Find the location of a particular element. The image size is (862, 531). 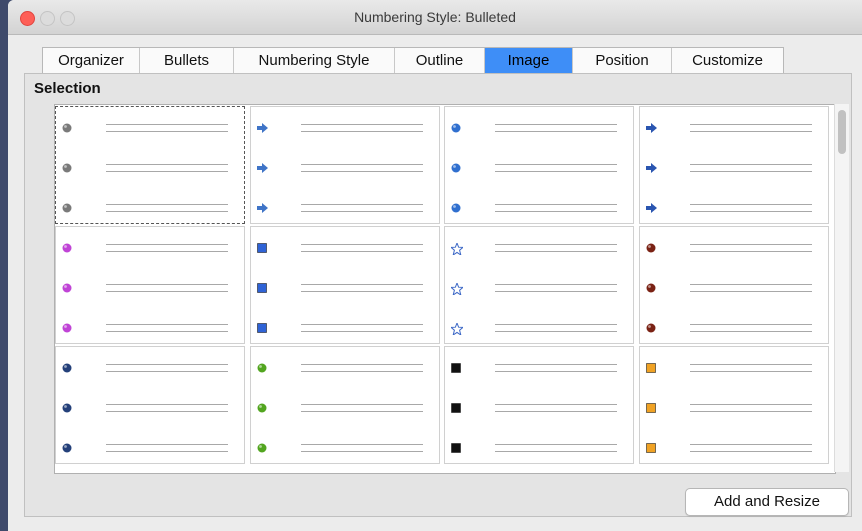

blue-diamond-arrow-icon is located at coordinates (651, 168).